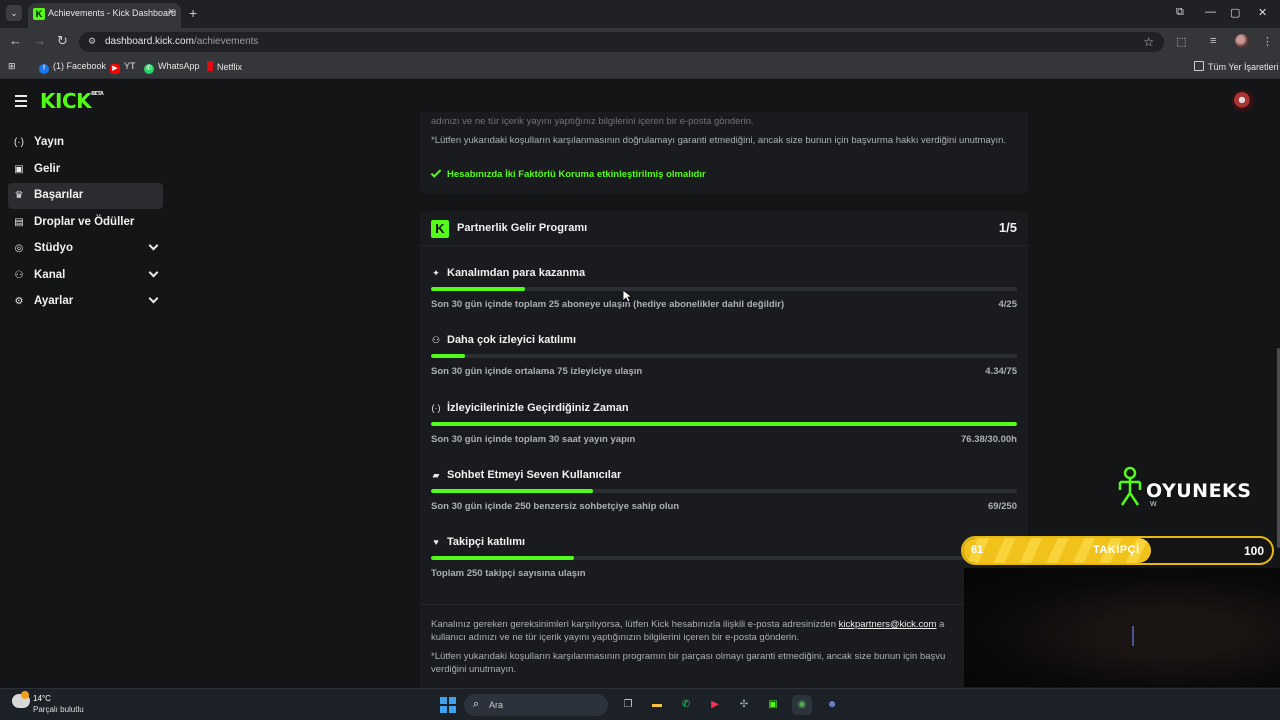 This screenshot has height=720, width=1280. I want to click on sidebar-item-label: Droplar ve Ödüller, so click(84, 222).